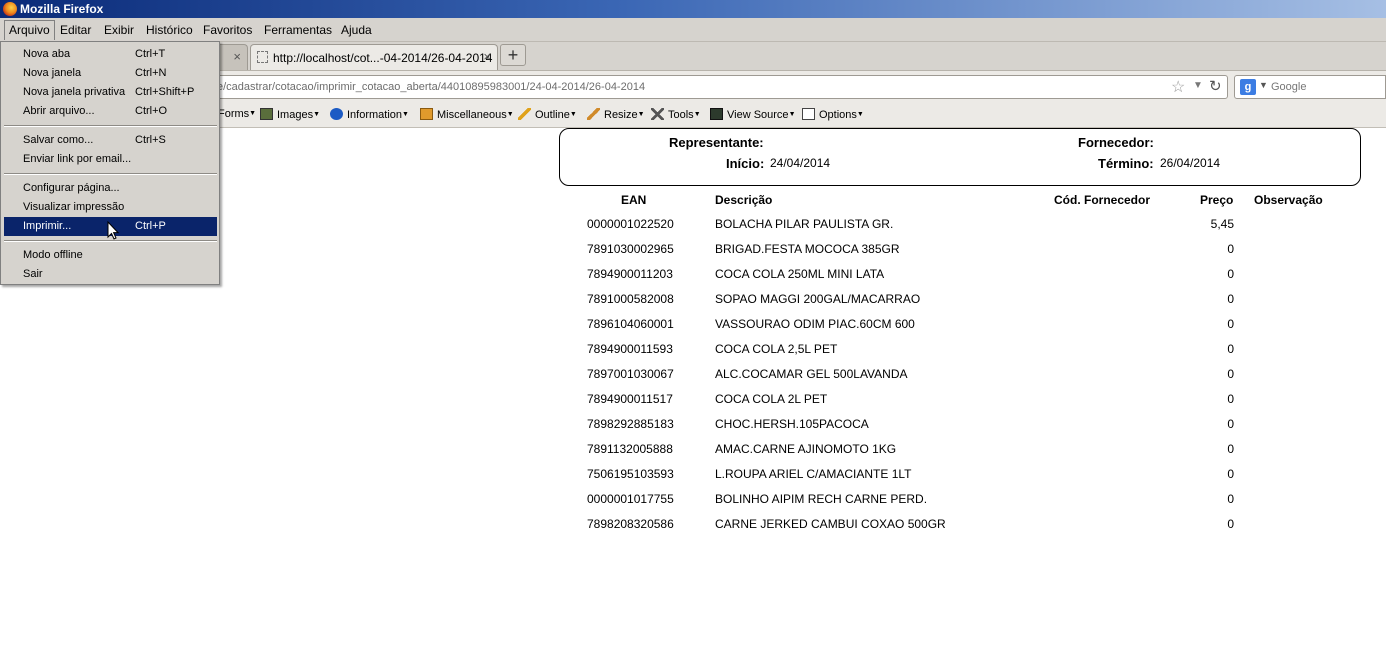 This screenshot has width=1386, height=657. I want to click on cell-ean: 7898292885183, so click(630, 424).